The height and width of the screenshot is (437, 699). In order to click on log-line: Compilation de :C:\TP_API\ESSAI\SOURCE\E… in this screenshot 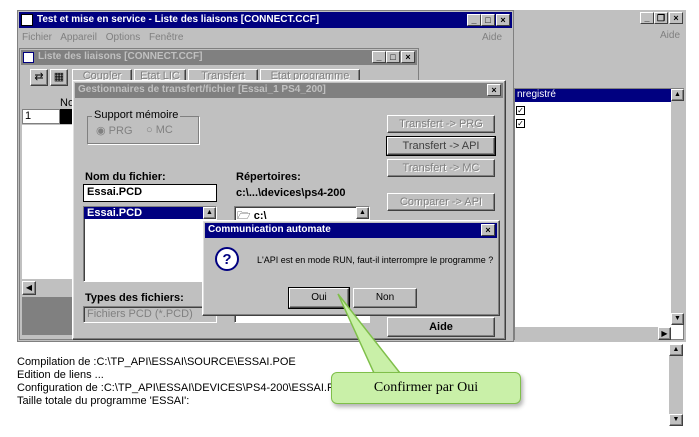, I will do `click(156, 362)`.